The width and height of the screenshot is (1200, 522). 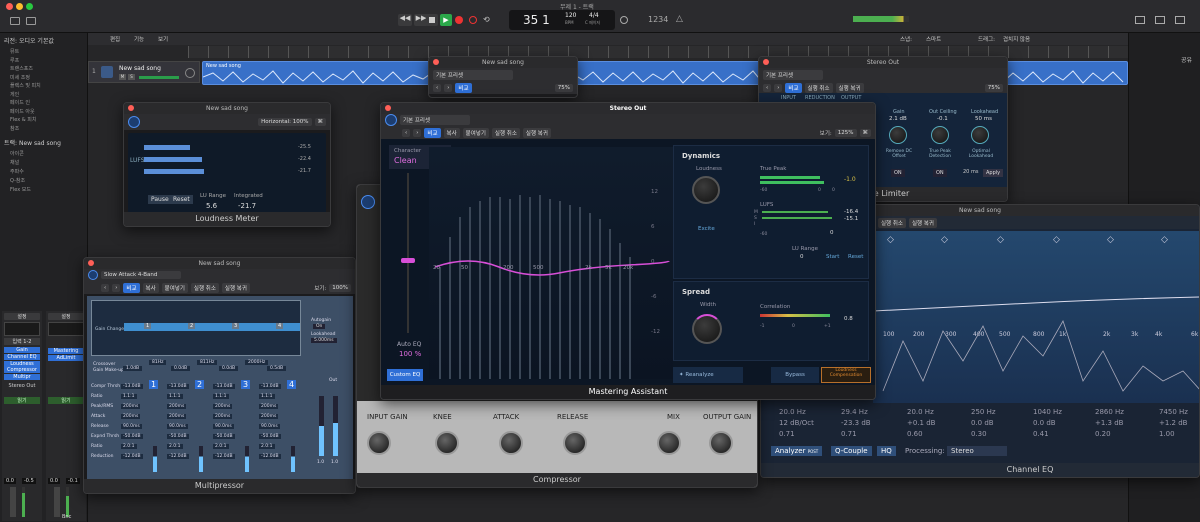 What do you see at coordinates (324, 340) in the screenshot?
I see `lookahead-value: 5.000ms` at bounding box center [324, 340].